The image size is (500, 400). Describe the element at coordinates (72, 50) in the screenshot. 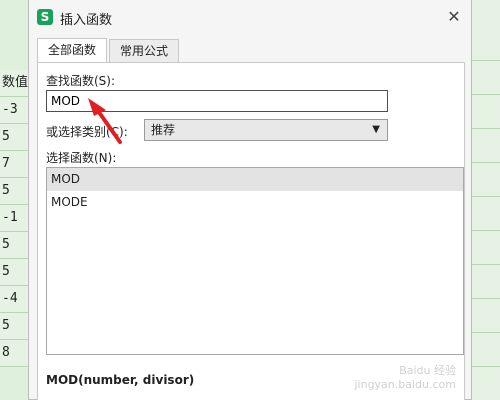

I see `tab-all-functions: 全部函数` at that location.